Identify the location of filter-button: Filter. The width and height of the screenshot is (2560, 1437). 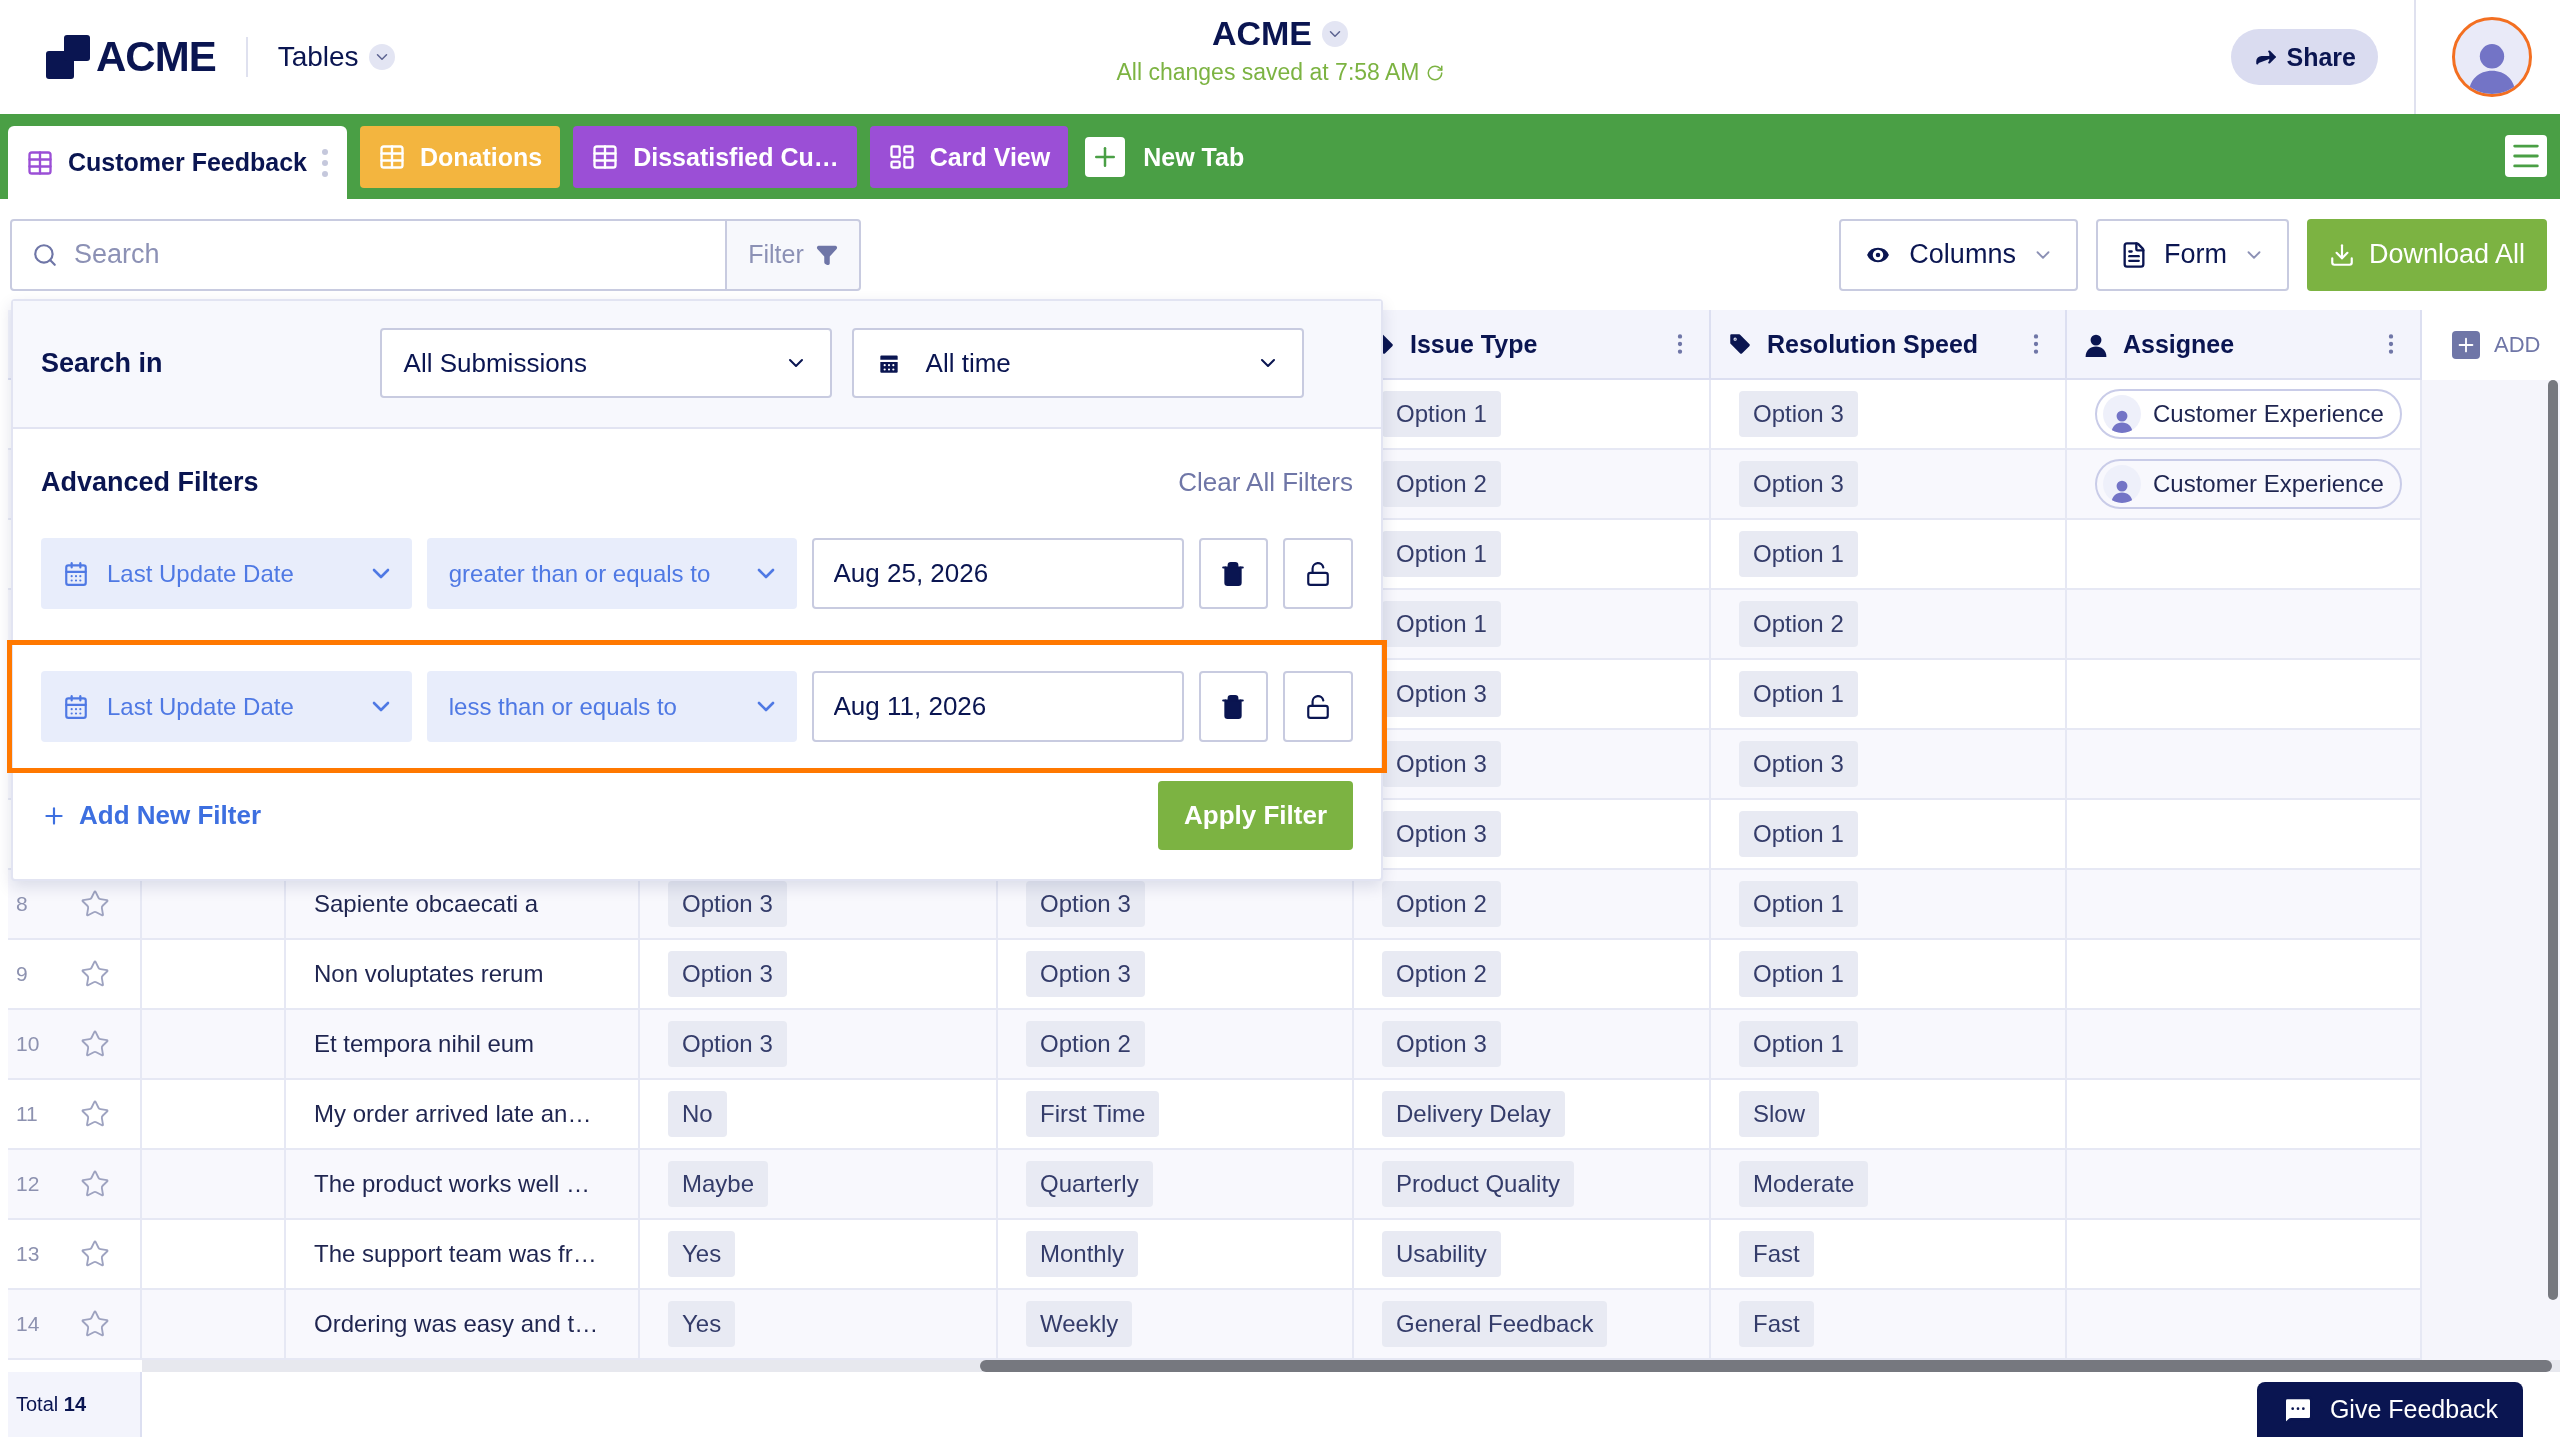
(794, 254).